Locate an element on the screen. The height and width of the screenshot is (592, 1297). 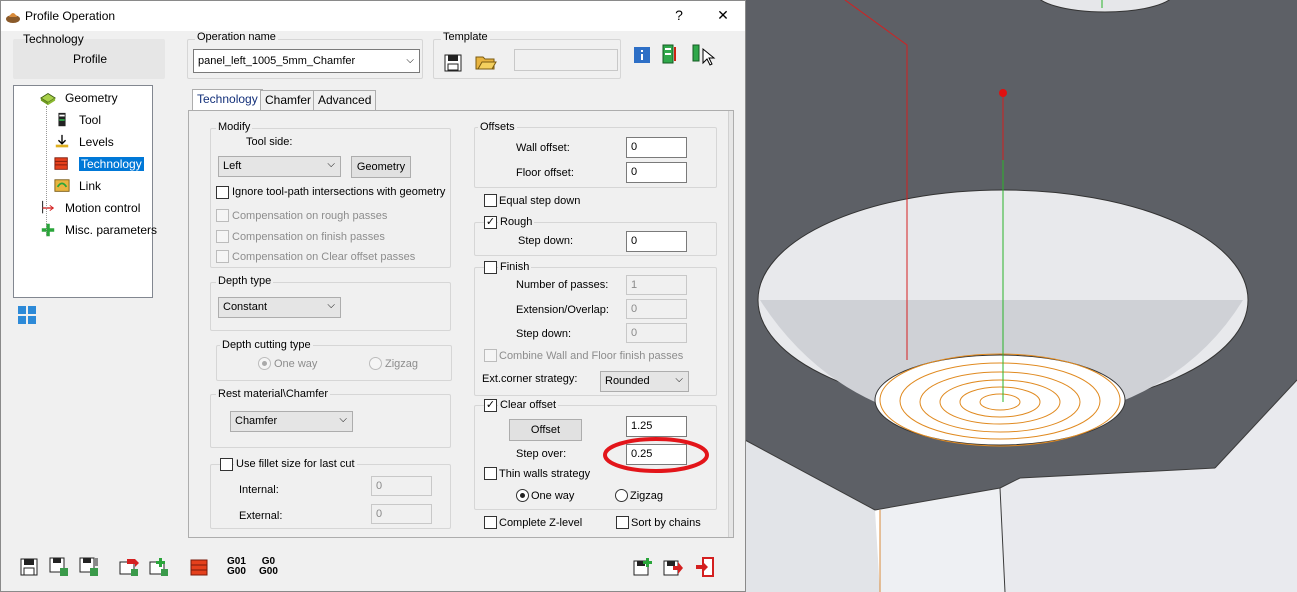
save-and-calculate-icon is located at coordinates (59, 567).